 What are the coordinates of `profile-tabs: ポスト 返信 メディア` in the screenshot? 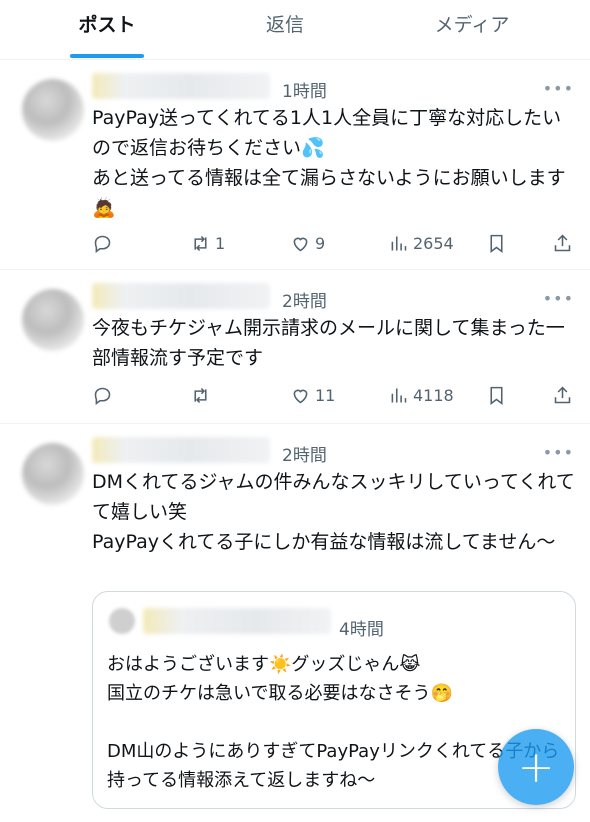 It's located at (295, 30).